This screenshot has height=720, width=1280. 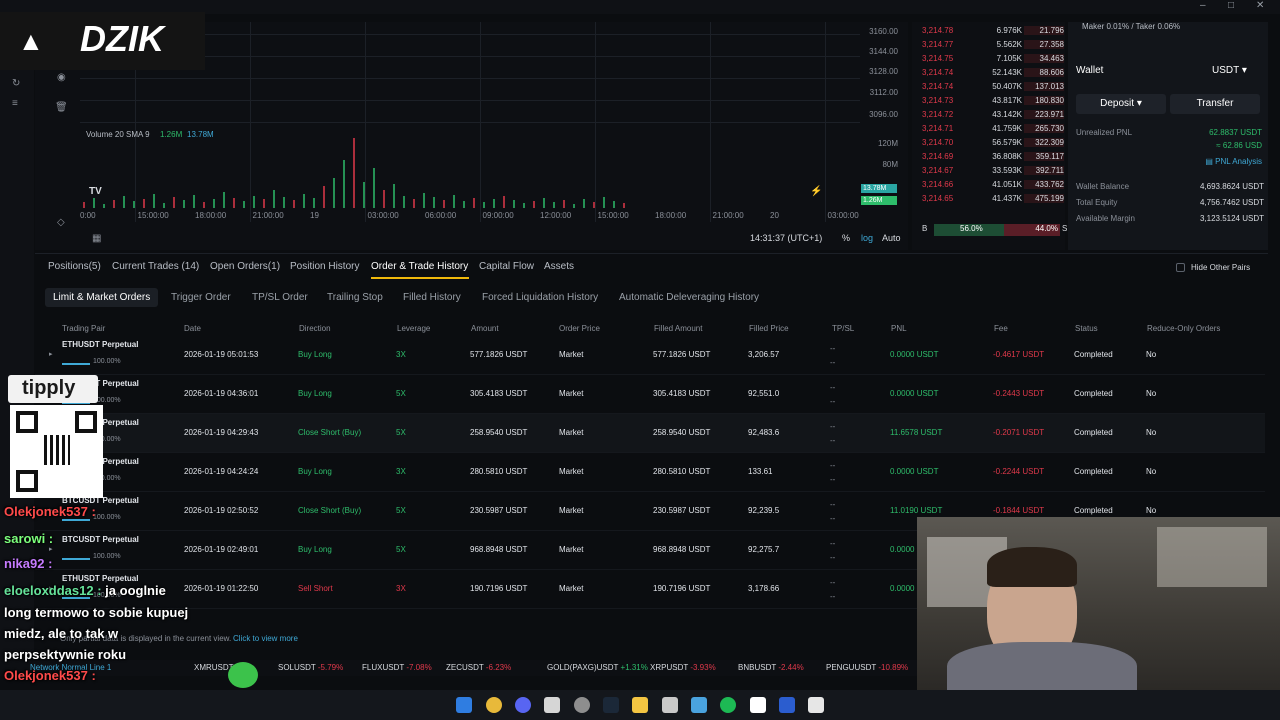 What do you see at coordinates (1001, 328) in the screenshot?
I see `header-fee: Fee` at bounding box center [1001, 328].